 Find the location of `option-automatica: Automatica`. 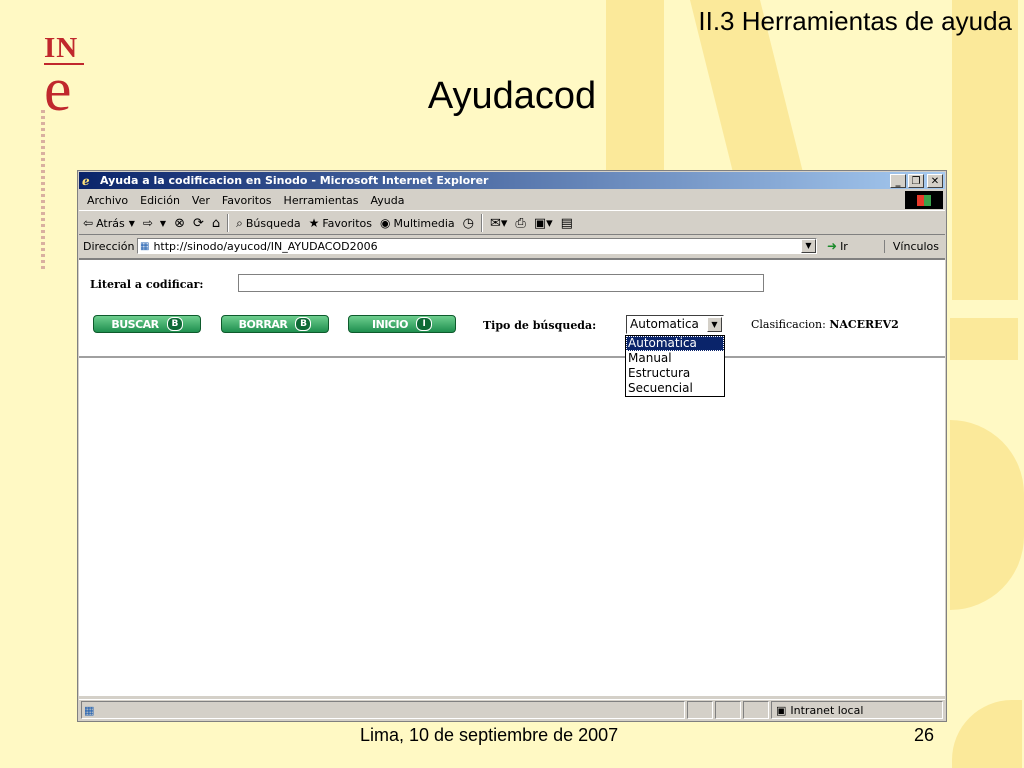

option-automatica: Automatica is located at coordinates (675, 343).